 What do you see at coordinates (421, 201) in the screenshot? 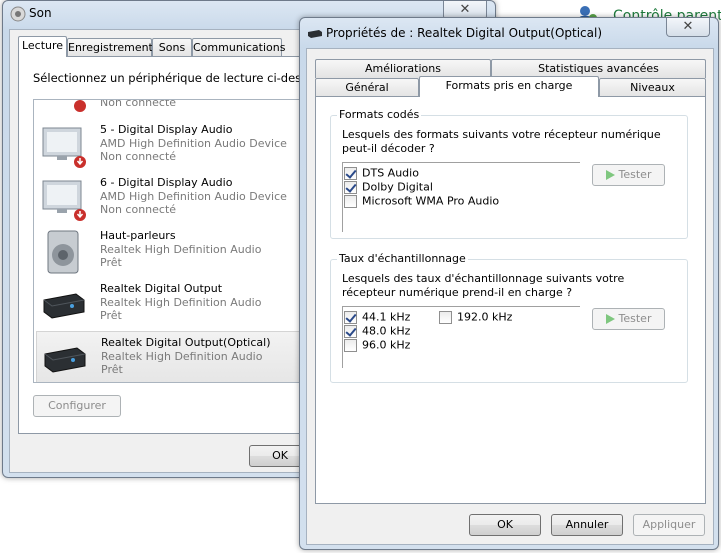
I see `checkbox-wma-pro: Microsoft WMA Pro Audio` at bounding box center [421, 201].